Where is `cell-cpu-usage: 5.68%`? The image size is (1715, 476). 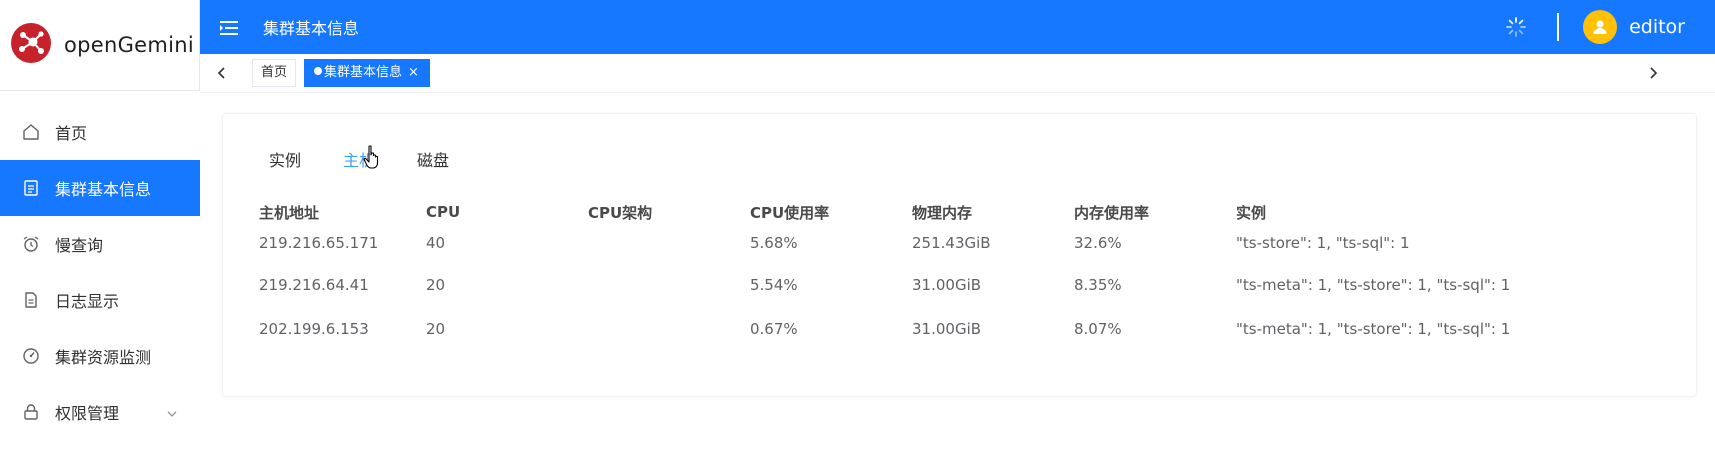
cell-cpu-usage: 5.68% is located at coordinates (774, 243).